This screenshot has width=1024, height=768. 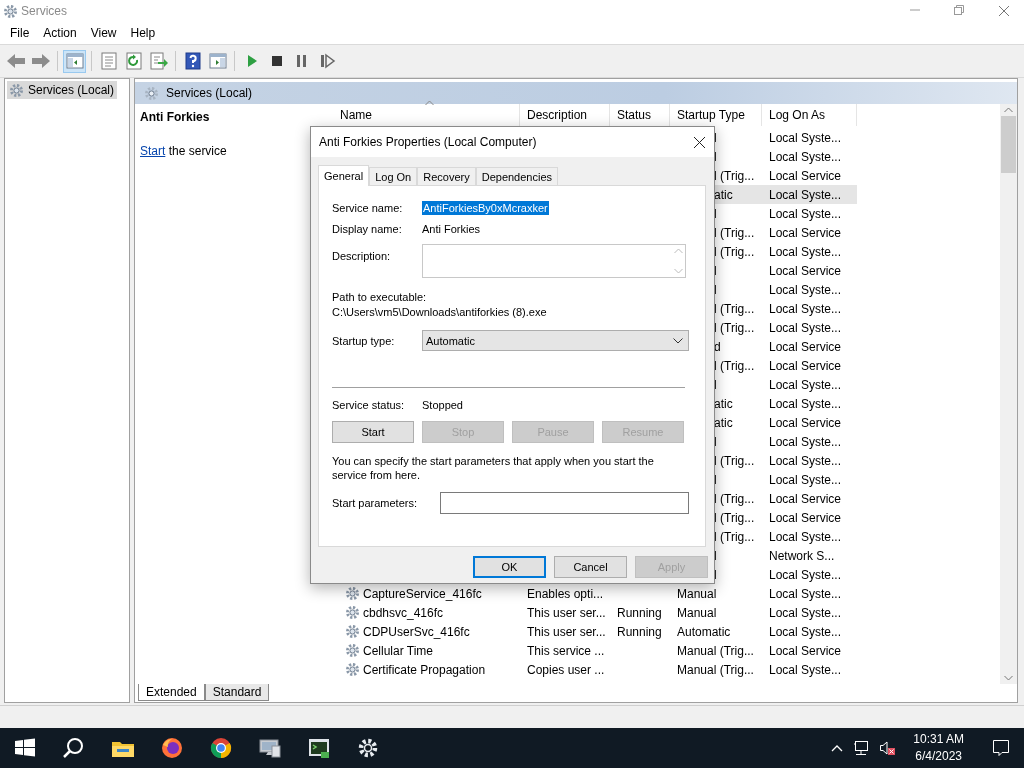 I want to click on startup-type-dropdown: Automatic, so click(x=555, y=340).